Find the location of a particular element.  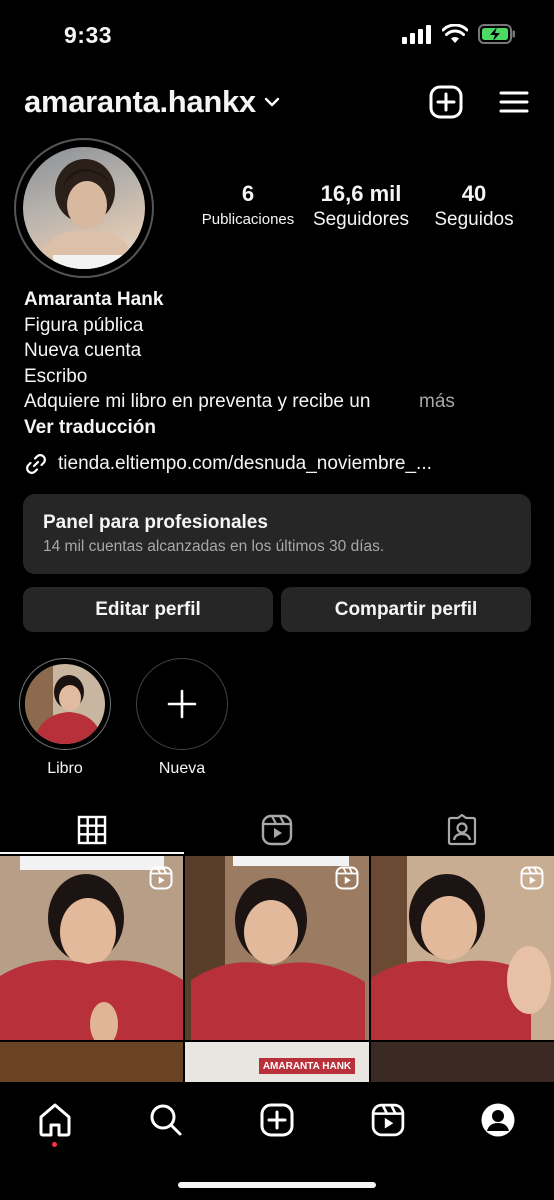

plus-icon is located at coordinates (182, 704).